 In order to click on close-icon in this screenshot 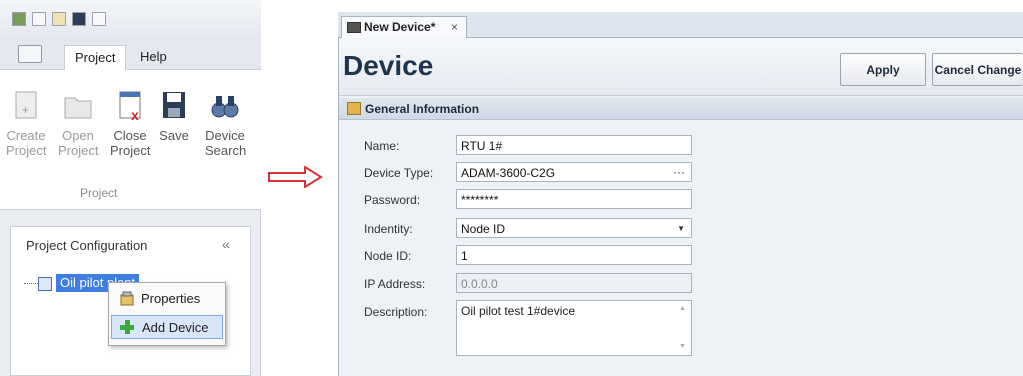, I will do `click(99, 19)`.